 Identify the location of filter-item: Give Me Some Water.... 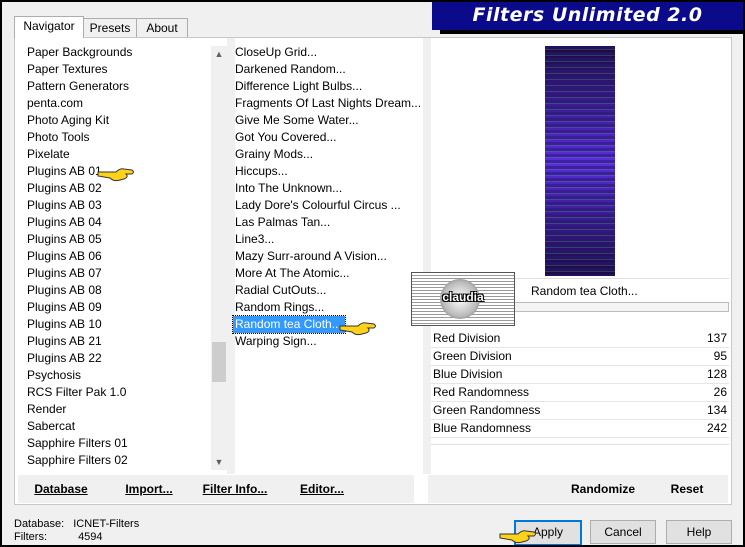
(328, 120).